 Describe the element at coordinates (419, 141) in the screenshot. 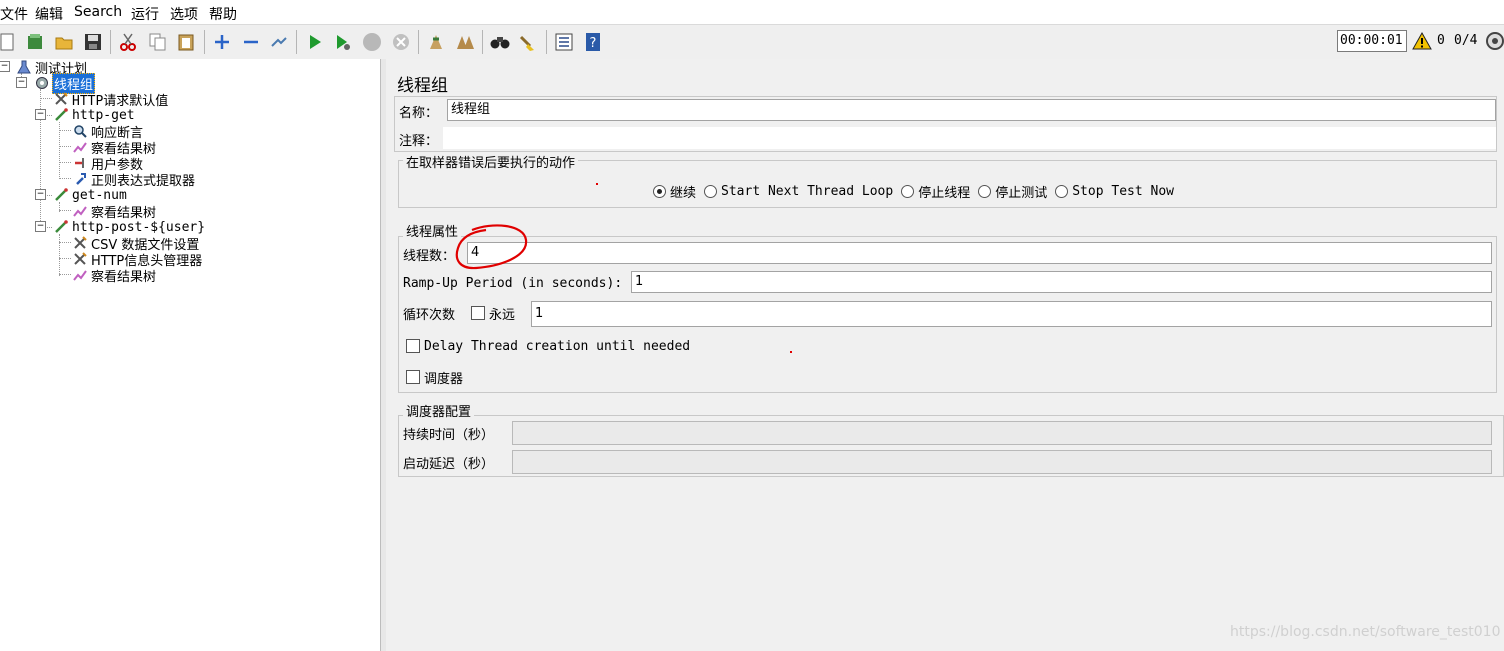

I see `comment-label: 注释：` at that location.